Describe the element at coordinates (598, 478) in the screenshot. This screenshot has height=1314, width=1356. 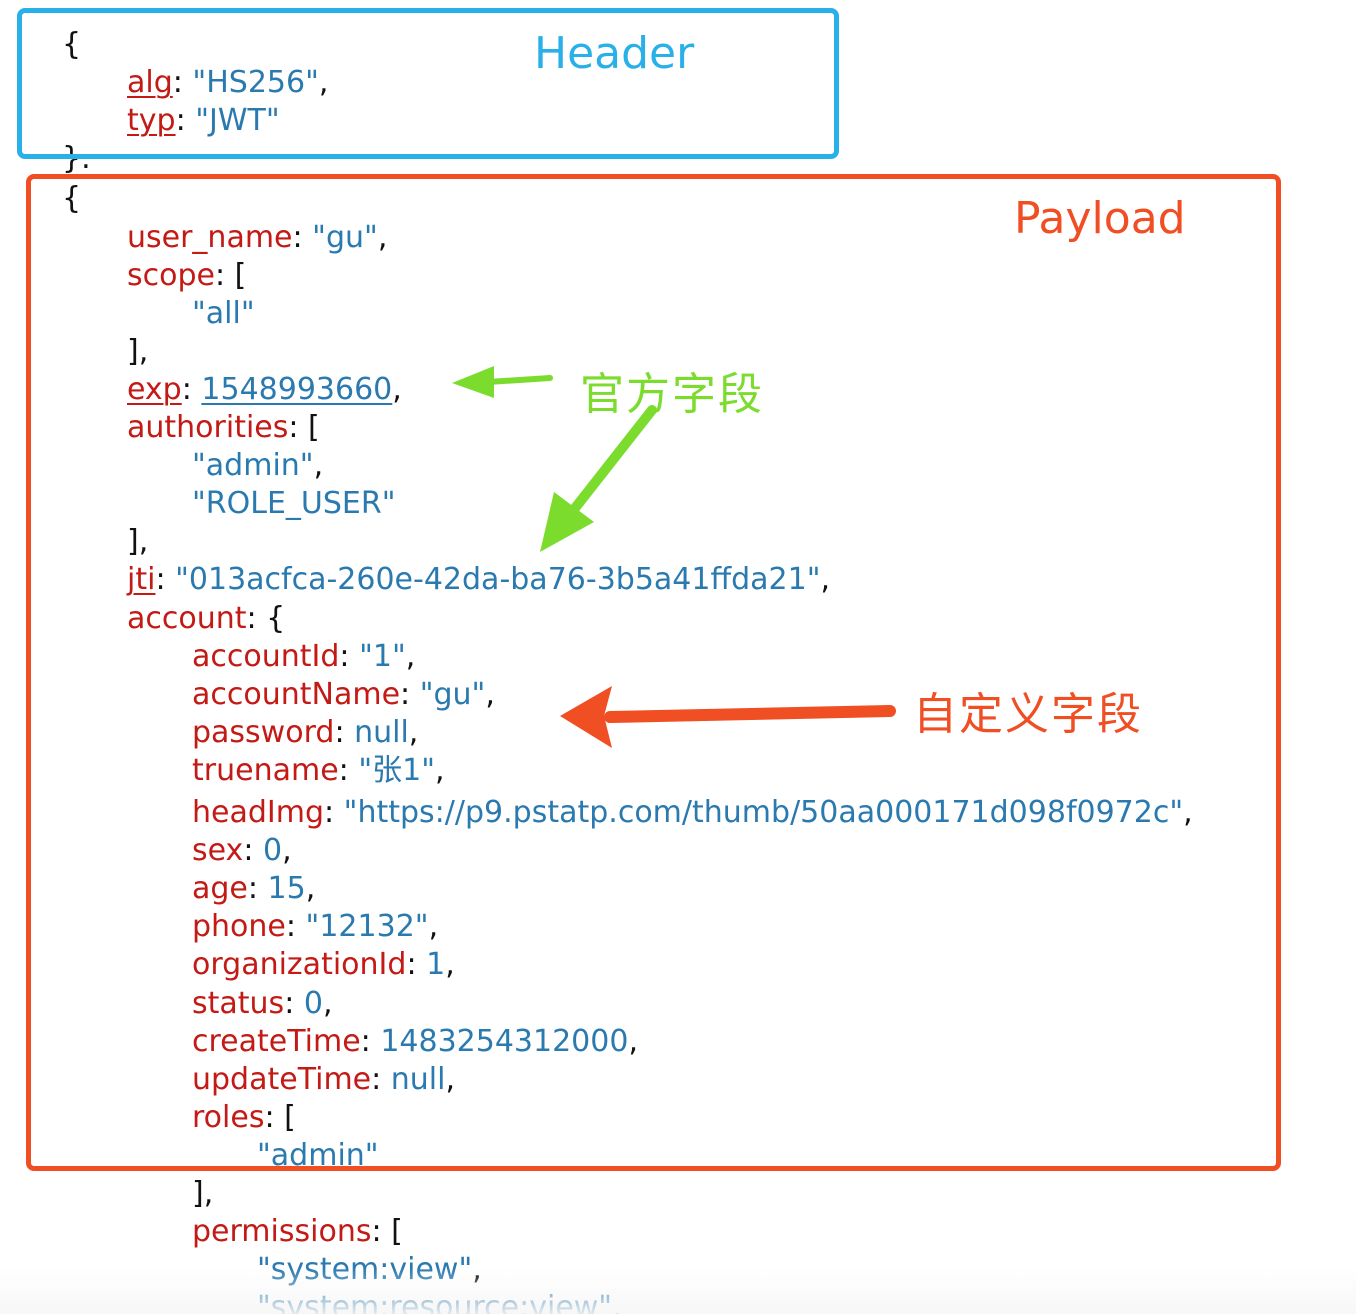
I see `official-arrow-to-jti-icon` at that location.